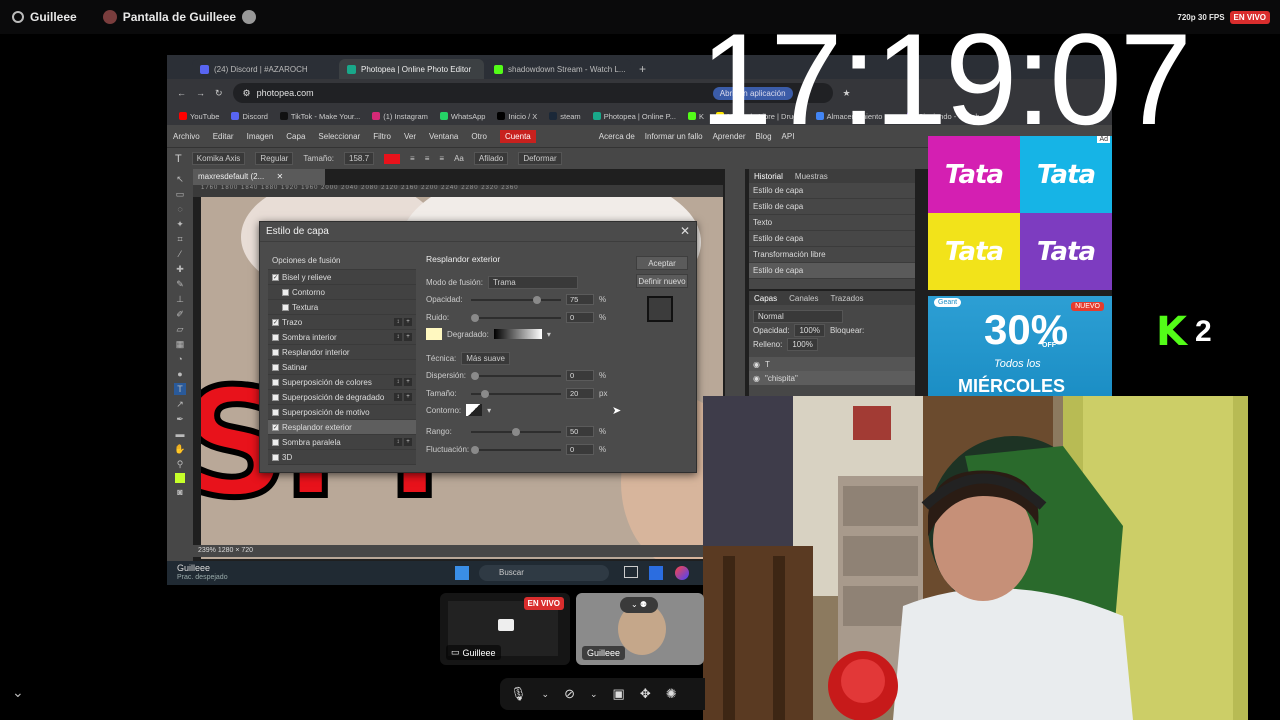 The width and height of the screenshot is (1280, 720). I want to click on quickmask-icon: ◙, so click(180, 492).